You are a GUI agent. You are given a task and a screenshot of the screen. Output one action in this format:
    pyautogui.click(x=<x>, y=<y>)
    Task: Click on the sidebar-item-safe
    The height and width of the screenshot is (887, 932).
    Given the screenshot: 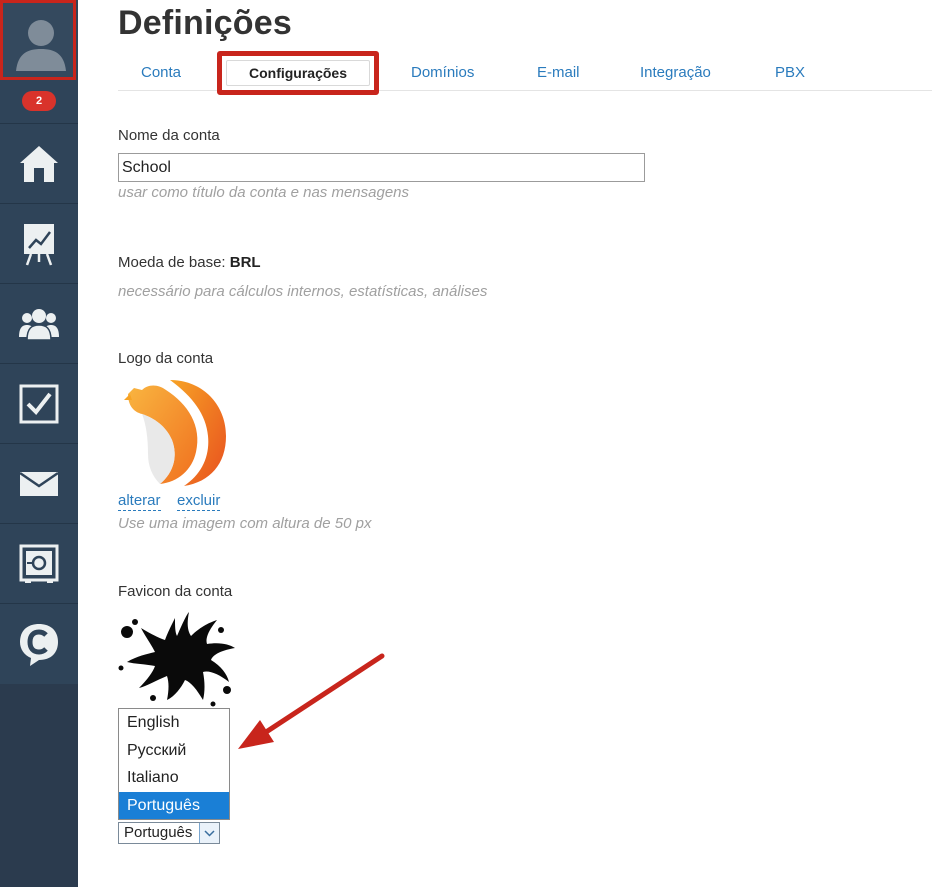 What is the action you would take?
    pyautogui.click(x=39, y=563)
    